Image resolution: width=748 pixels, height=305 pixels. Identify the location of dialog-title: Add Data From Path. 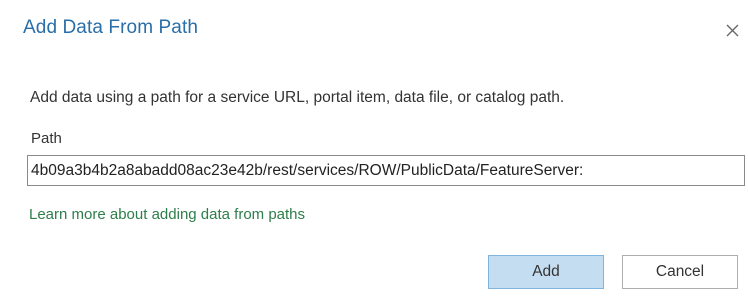
(110, 27).